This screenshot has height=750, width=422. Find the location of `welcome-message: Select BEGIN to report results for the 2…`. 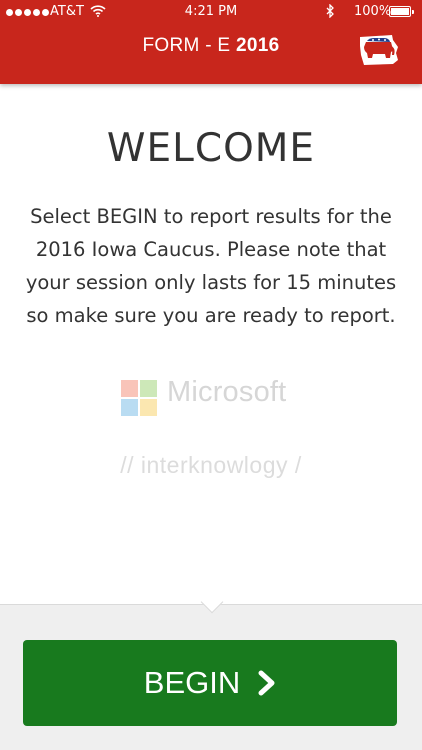

welcome-message: Select BEGIN to report results for the 2… is located at coordinates (211, 266).